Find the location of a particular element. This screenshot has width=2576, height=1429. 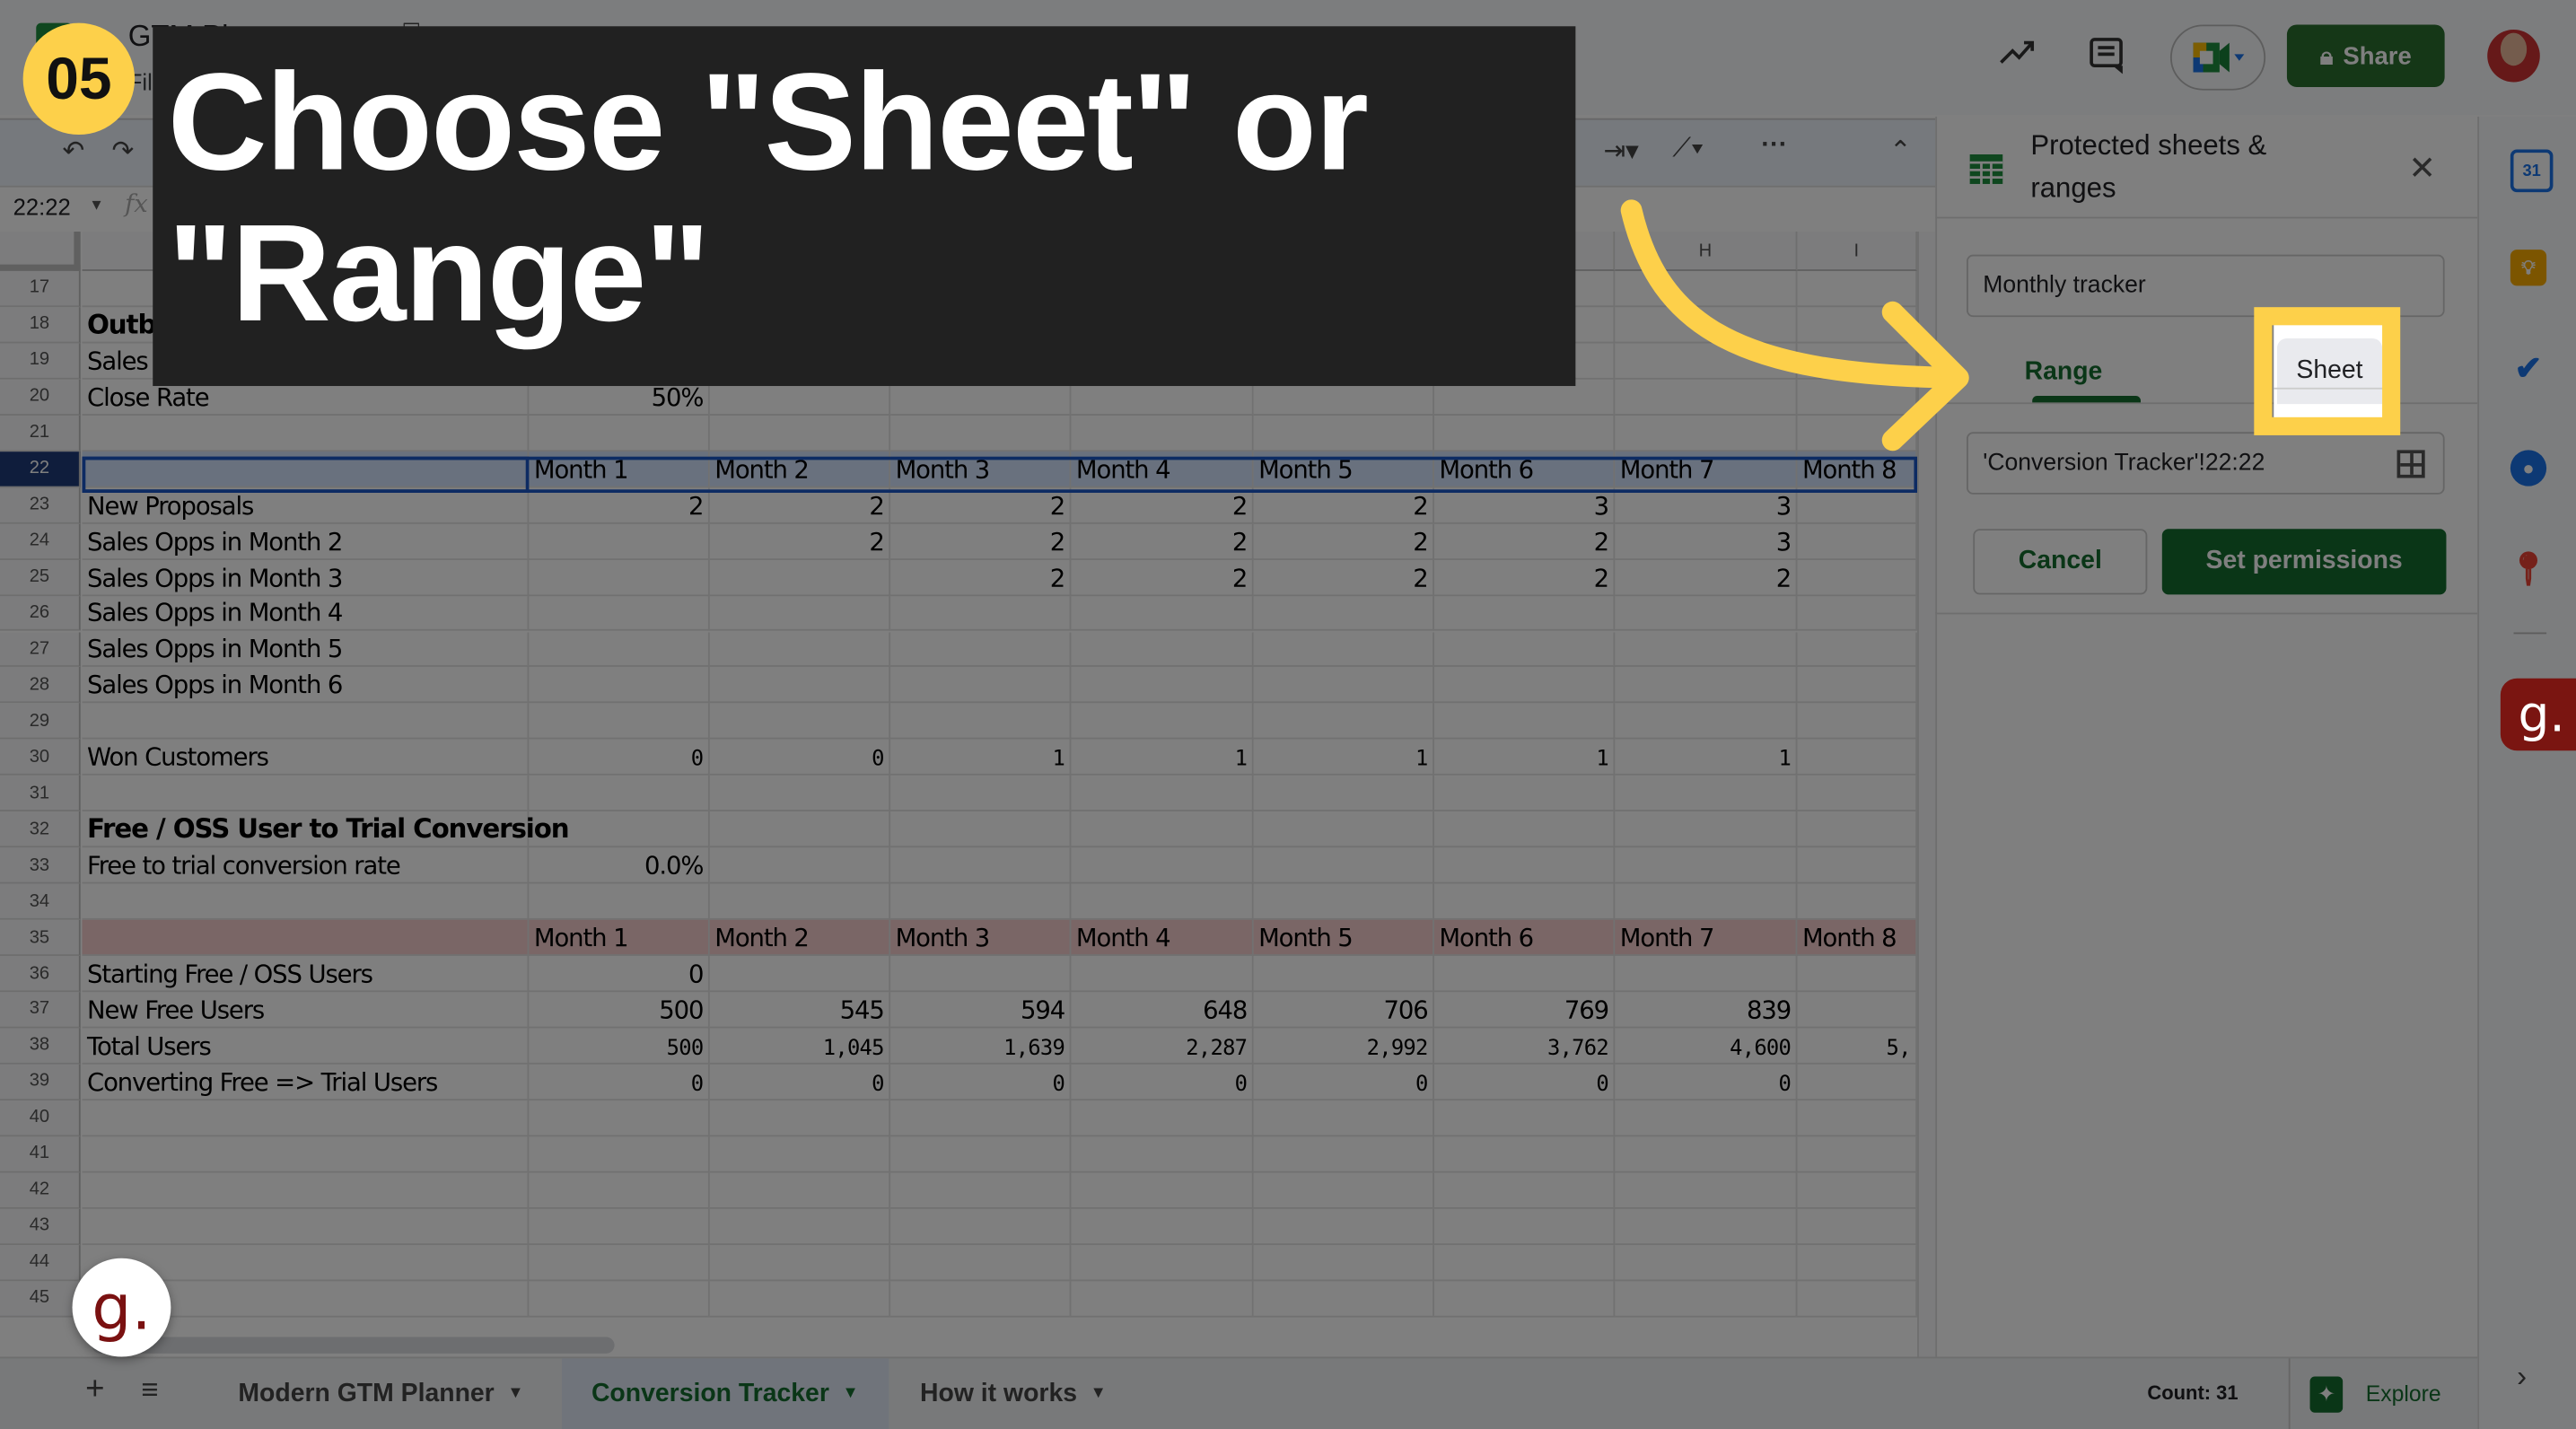

cell-g30: 1 is located at coordinates (1524, 758).